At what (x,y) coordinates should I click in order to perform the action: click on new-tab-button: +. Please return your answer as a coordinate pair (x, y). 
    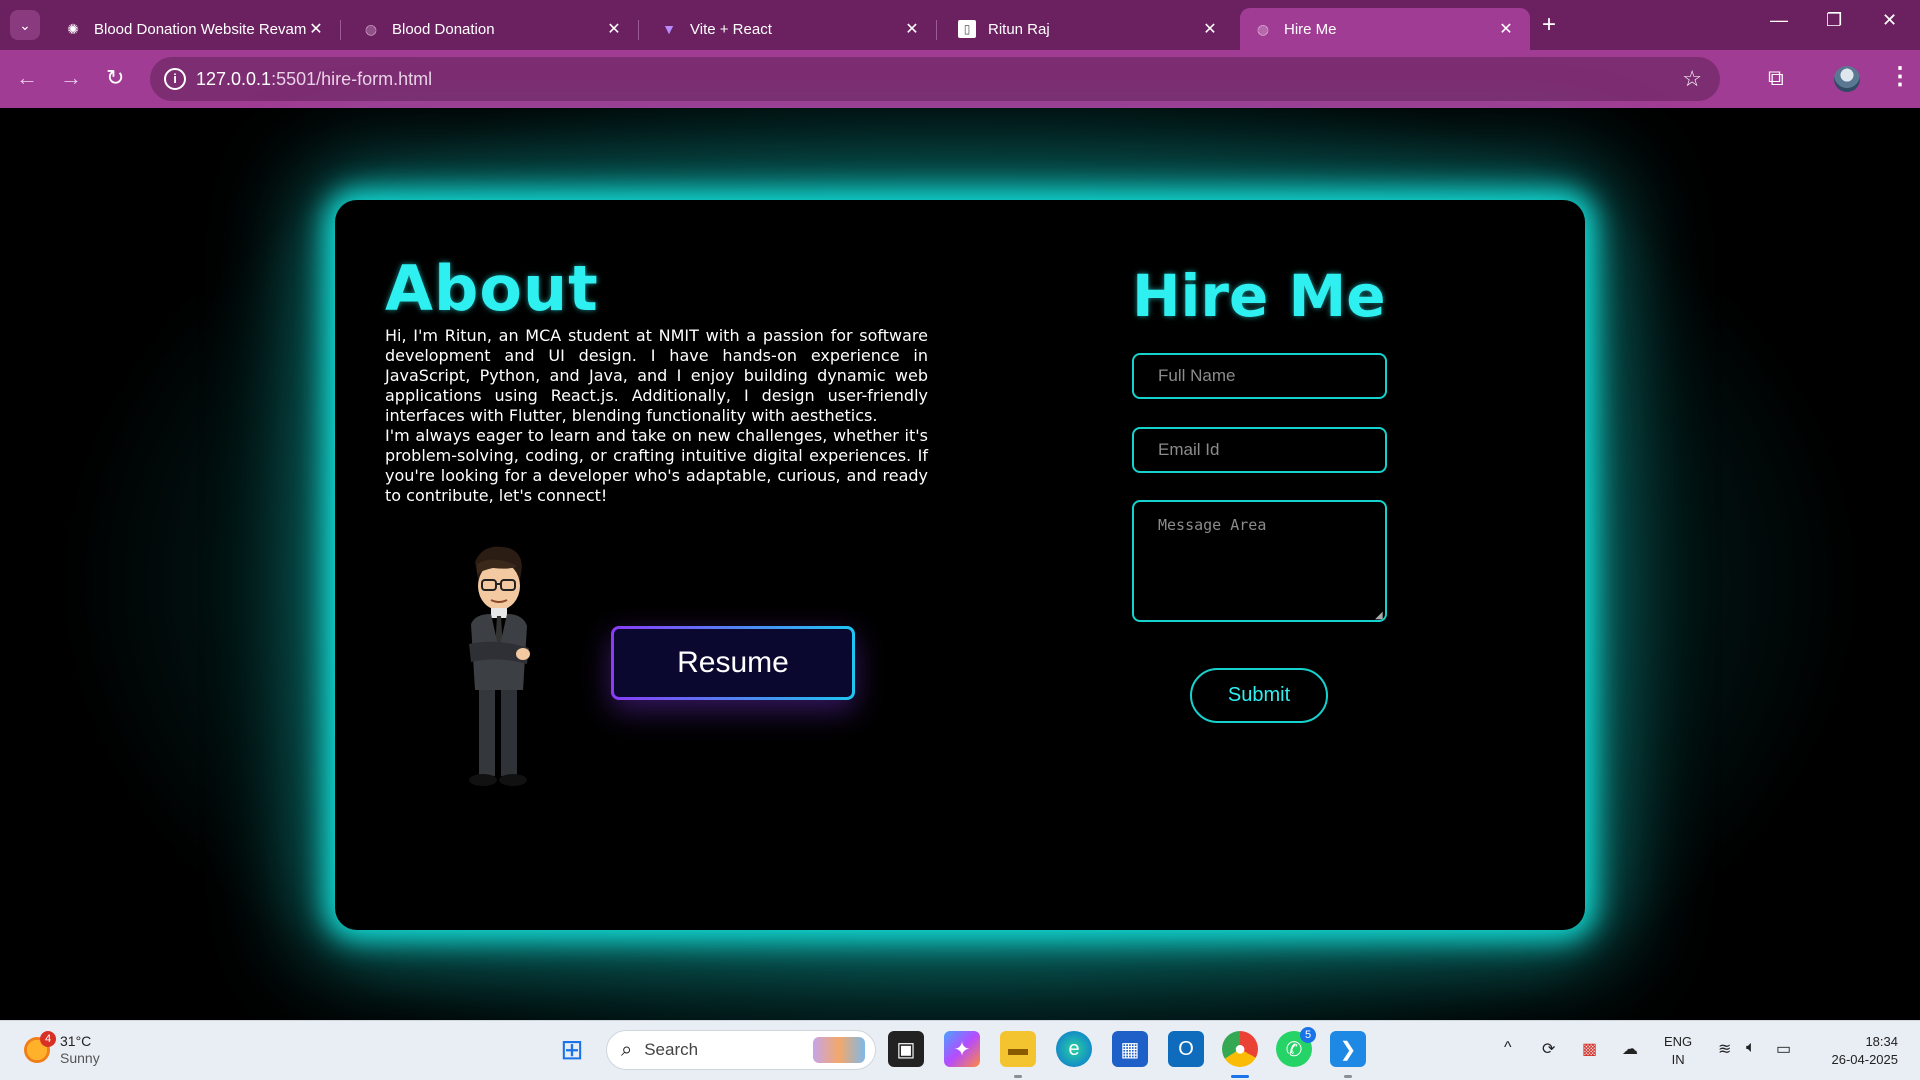
    Looking at the image, I should click on (1549, 25).